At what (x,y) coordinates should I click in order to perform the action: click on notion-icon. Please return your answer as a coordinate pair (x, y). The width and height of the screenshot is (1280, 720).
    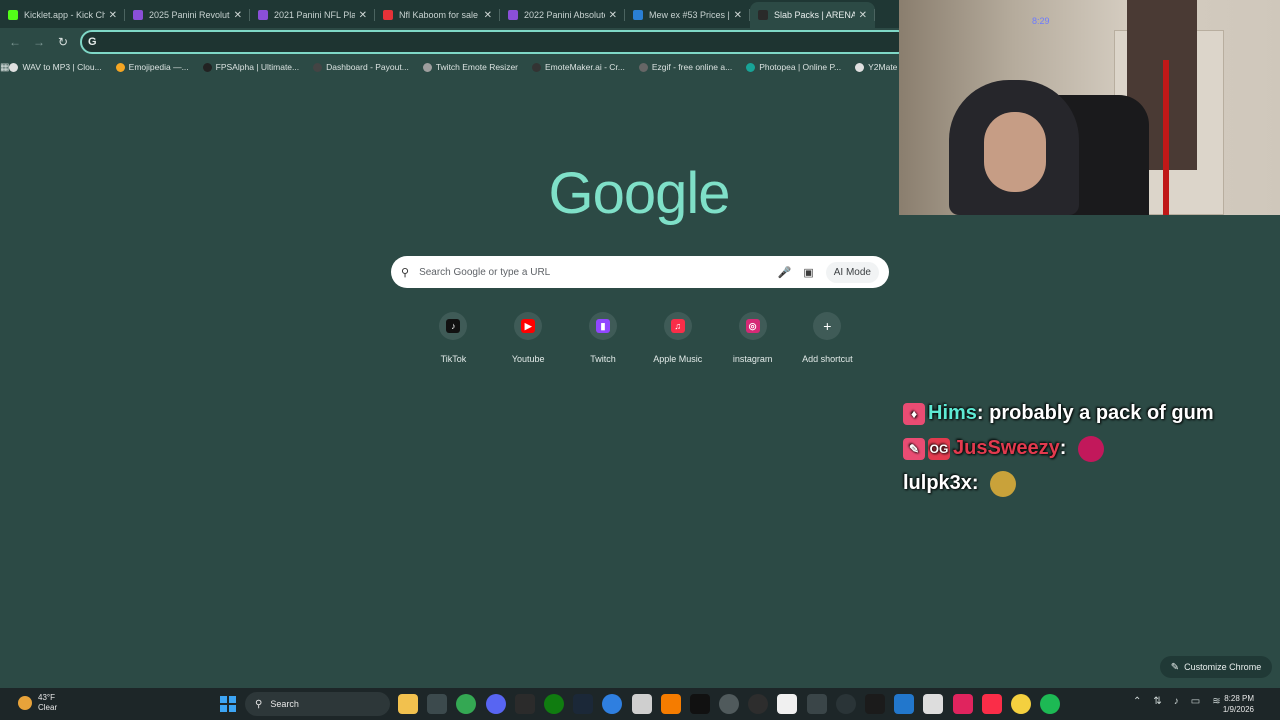
    Looking at the image, I should click on (787, 704).